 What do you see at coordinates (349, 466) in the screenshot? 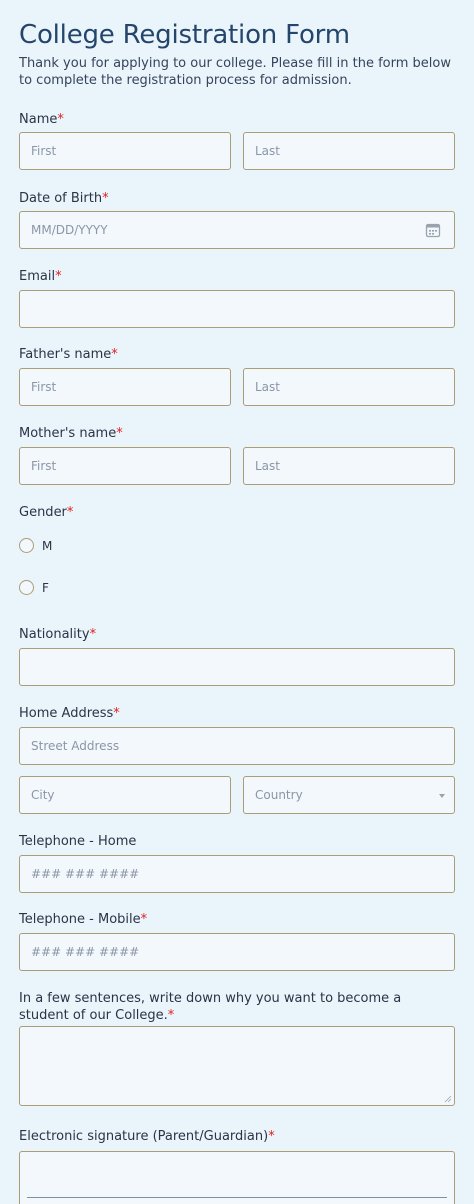
I see `mother-last-input: Last` at bounding box center [349, 466].